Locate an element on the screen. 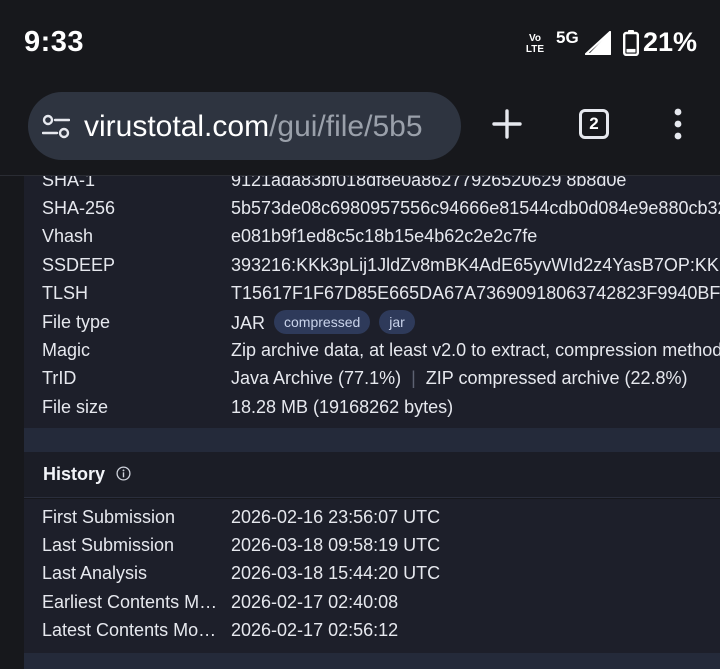 Image resolution: width=720 pixels, height=669 pixels. detail-label: Magic is located at coordinates (66, 350).